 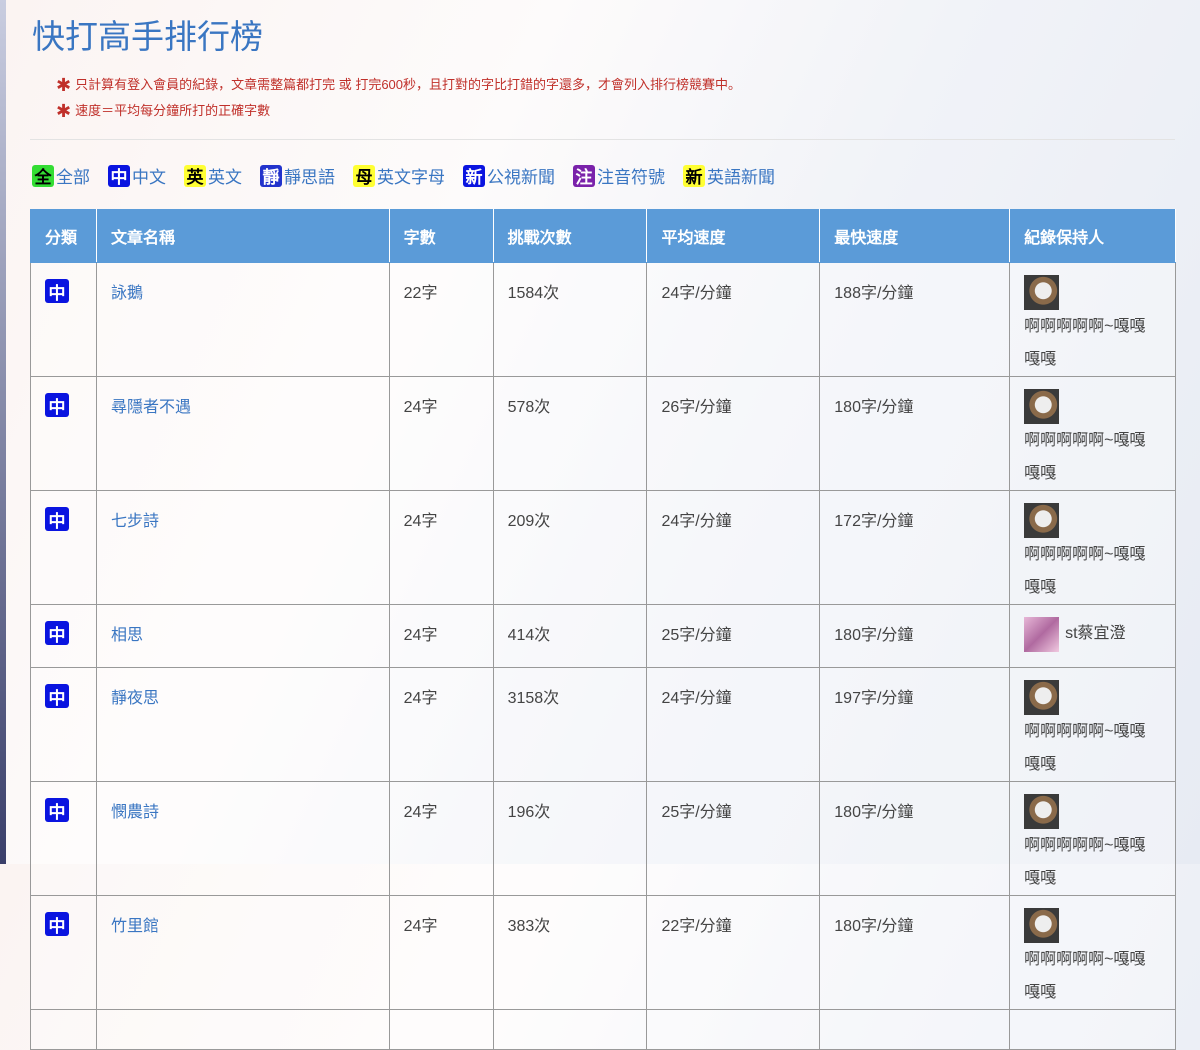 What do you see at coordinates (137, 175) in the screenshot?
I see `filter-1: 中中文` at bounding box center [137, 175].